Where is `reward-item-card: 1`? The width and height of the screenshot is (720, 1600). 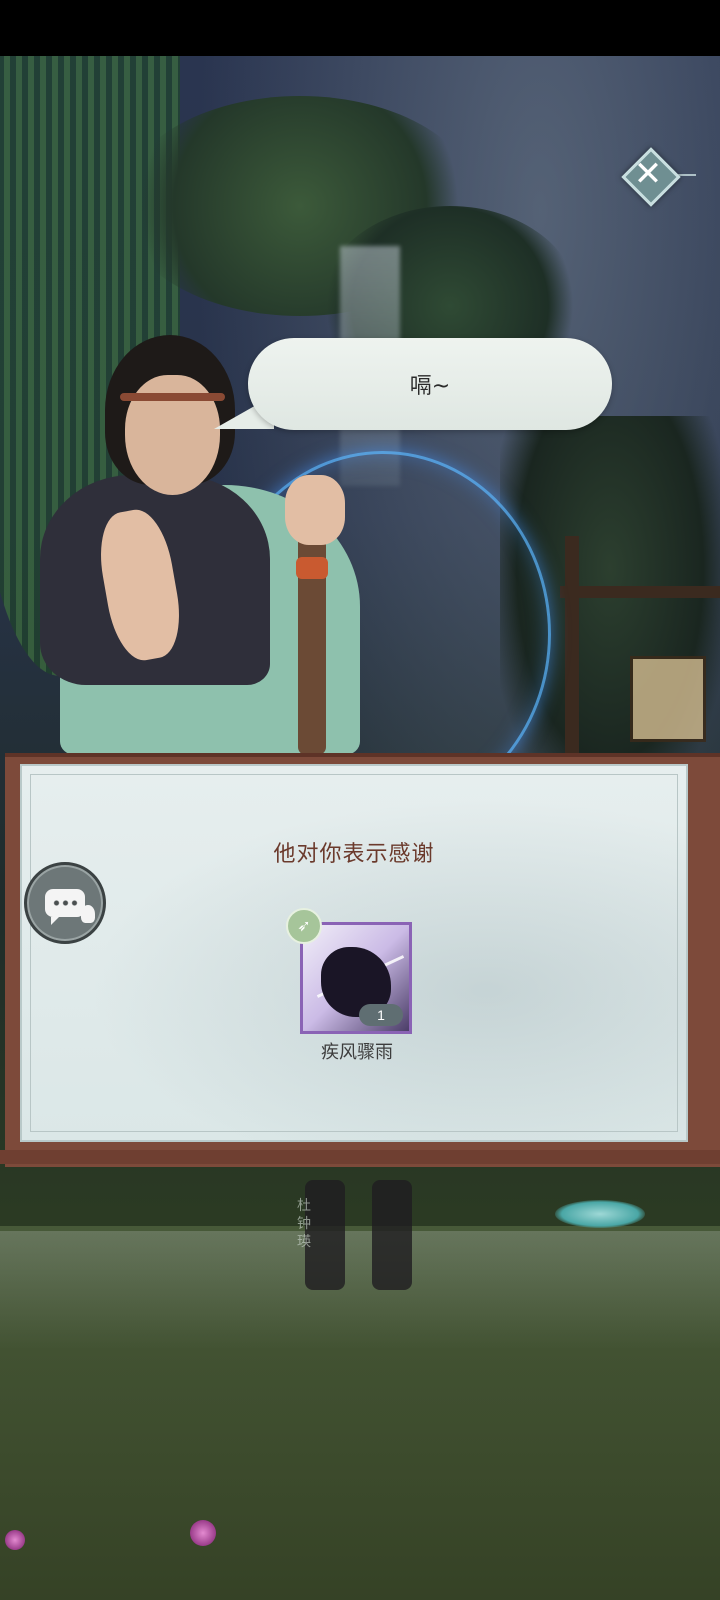 reward-item-card: 1 is located at coordinates (356, 978).